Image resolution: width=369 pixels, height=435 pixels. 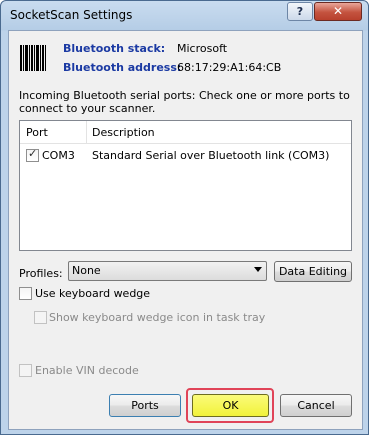 I want to click on close-button: ✕, so click(x=338, y=11).